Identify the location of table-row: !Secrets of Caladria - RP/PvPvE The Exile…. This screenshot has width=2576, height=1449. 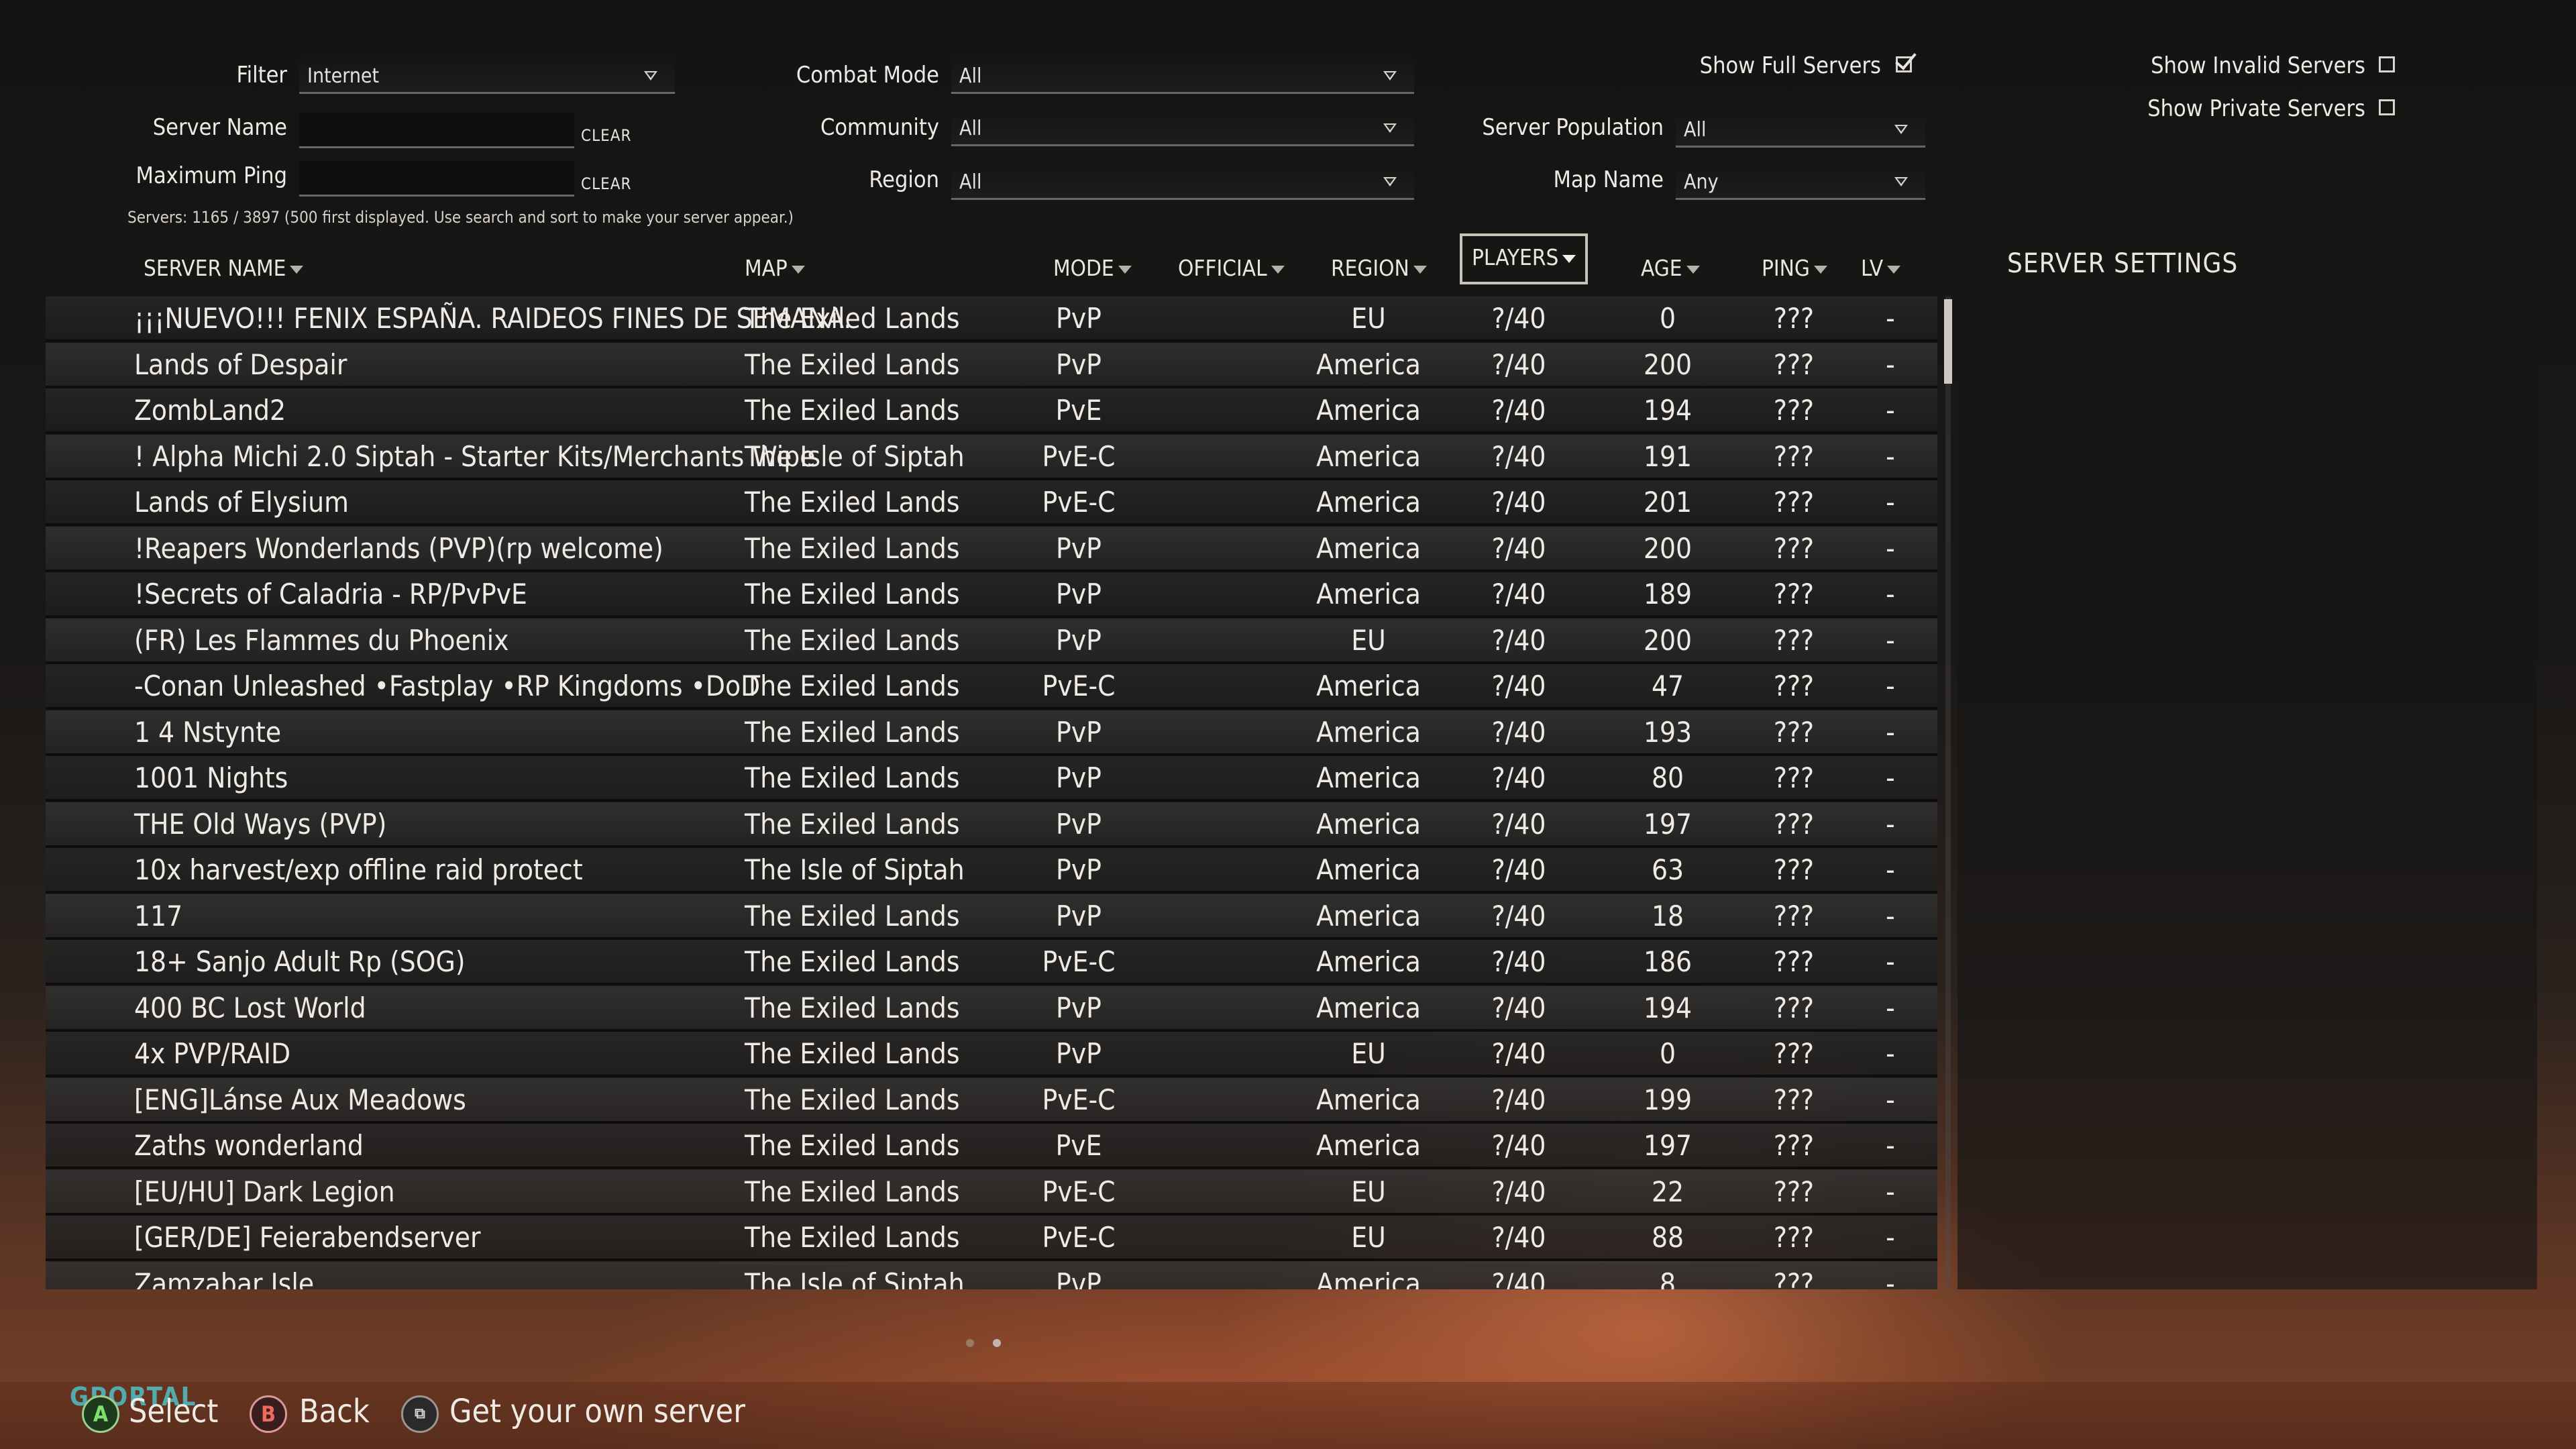
(991, 595).